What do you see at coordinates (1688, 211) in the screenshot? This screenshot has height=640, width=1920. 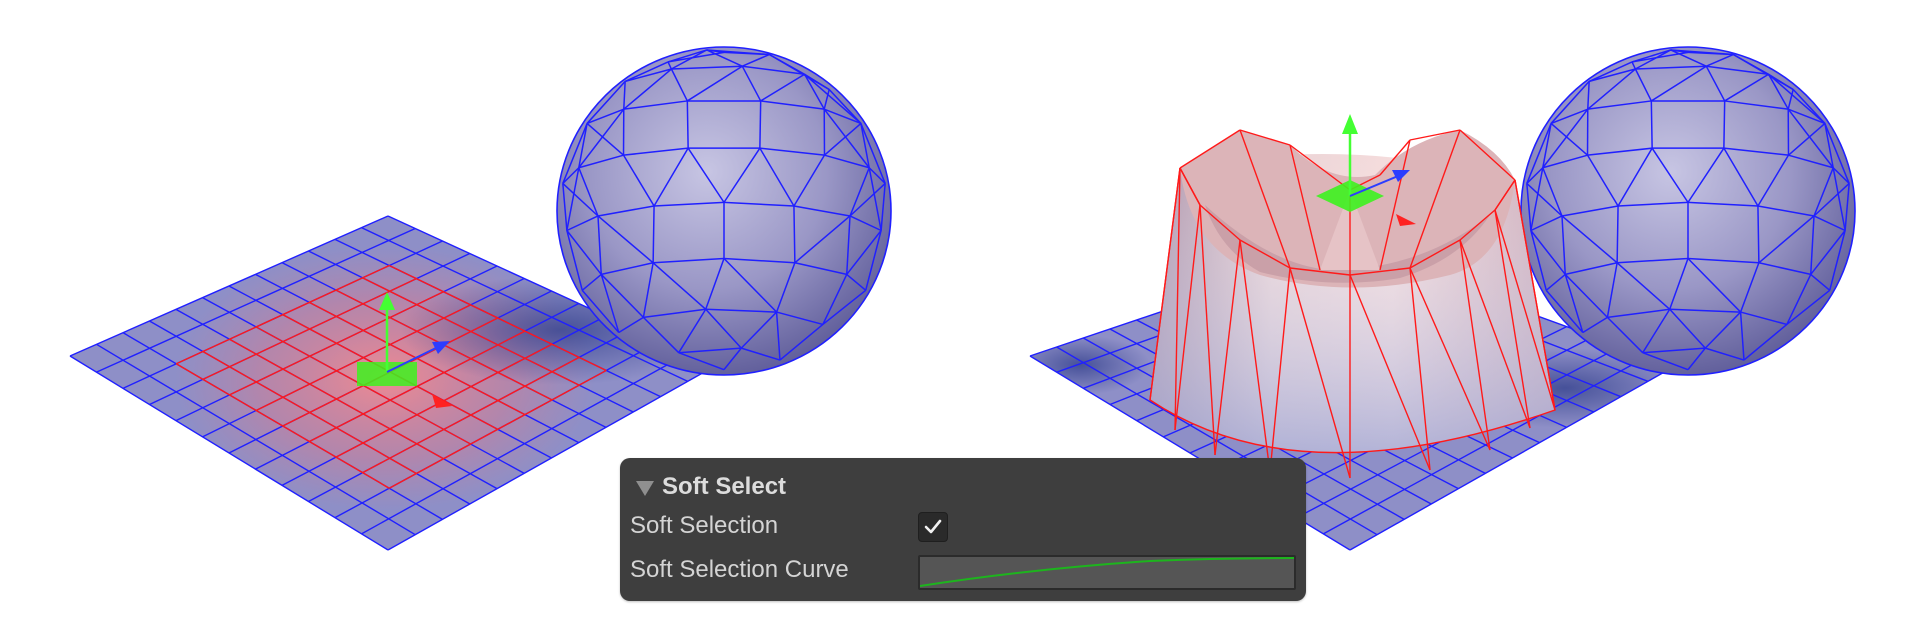 I see `right-sphere-mesh` at bounding box center [1688, 211].